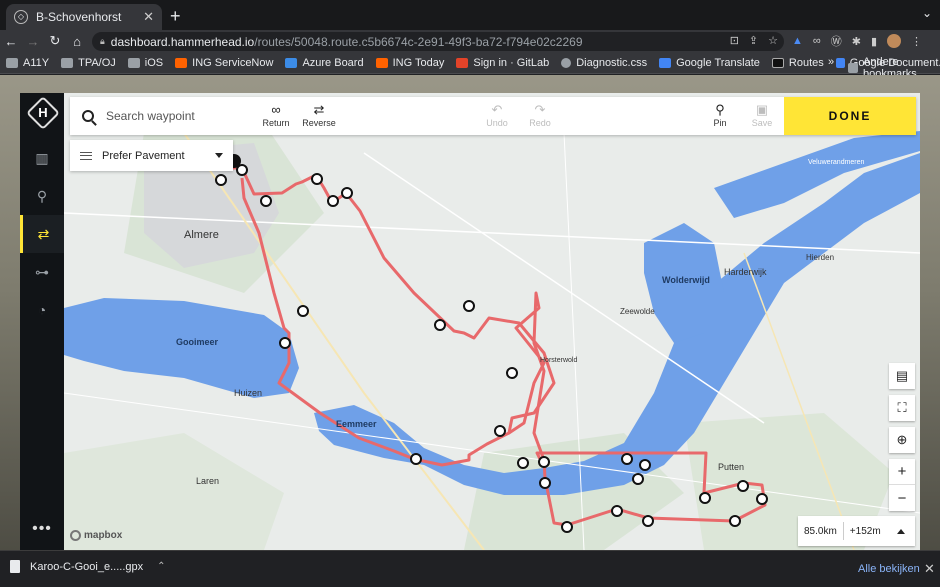 This screenshot has width=940, height=587. I want to click on bar-chart-icon: ▥, so click(42, 157).